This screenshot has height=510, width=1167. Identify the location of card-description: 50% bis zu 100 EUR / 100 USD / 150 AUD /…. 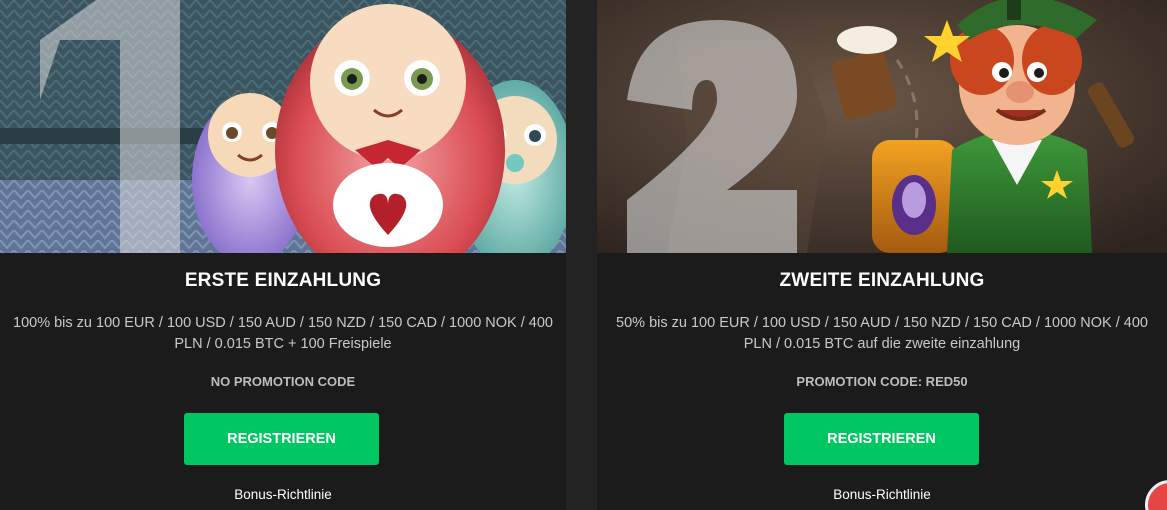
(882, 333).